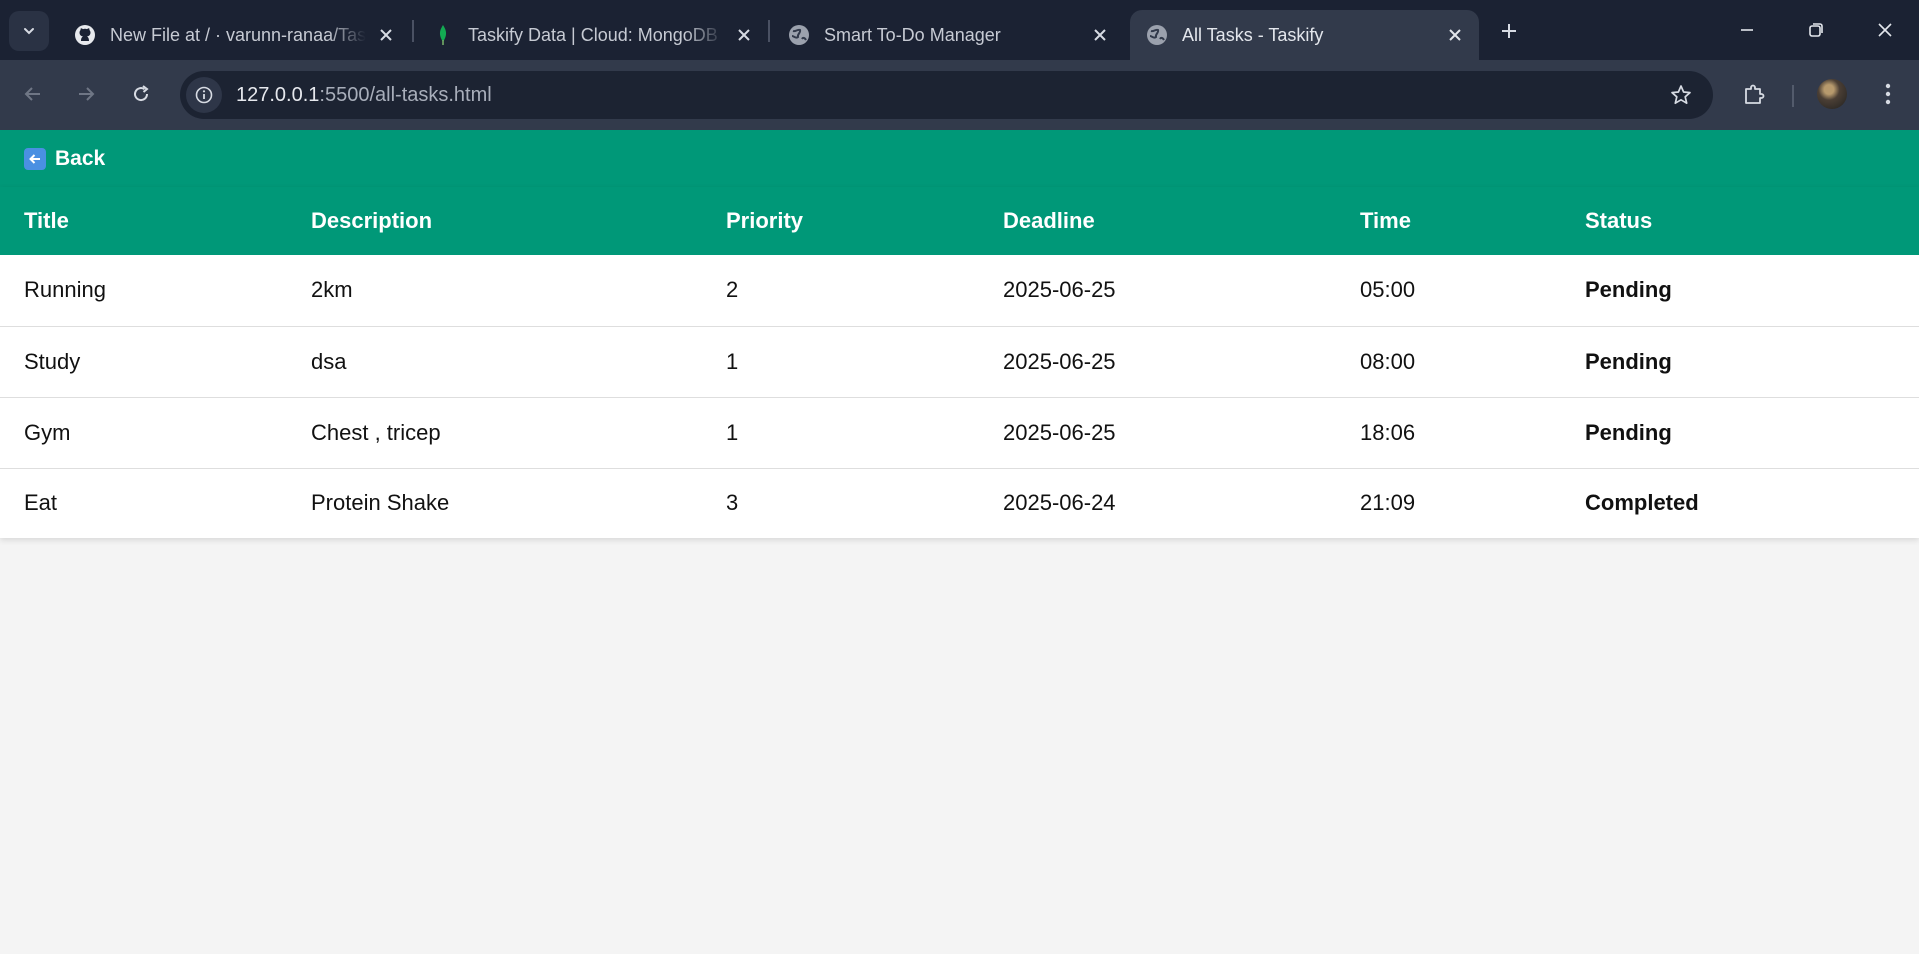 This screenshot has height=954, width=1919. Describe the element at coordinates (1448, 433) in the screenshot. I see `task-time: 18:06` at that location.